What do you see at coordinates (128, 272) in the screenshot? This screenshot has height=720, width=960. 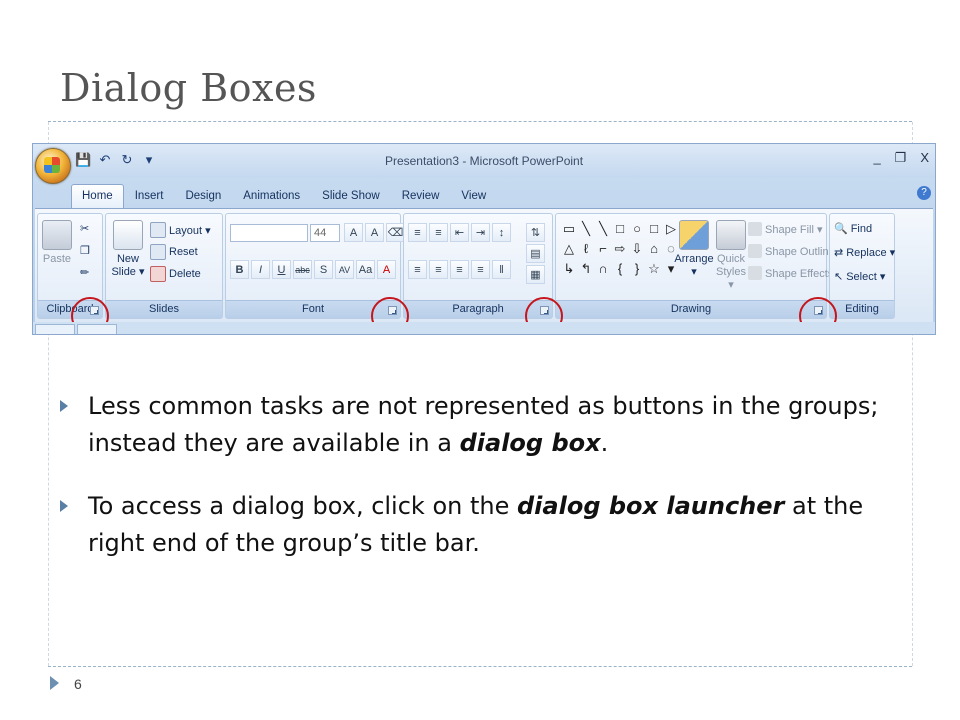 I see `new-slide-label-2: Slide ▾` at bounding box center [128, 272].